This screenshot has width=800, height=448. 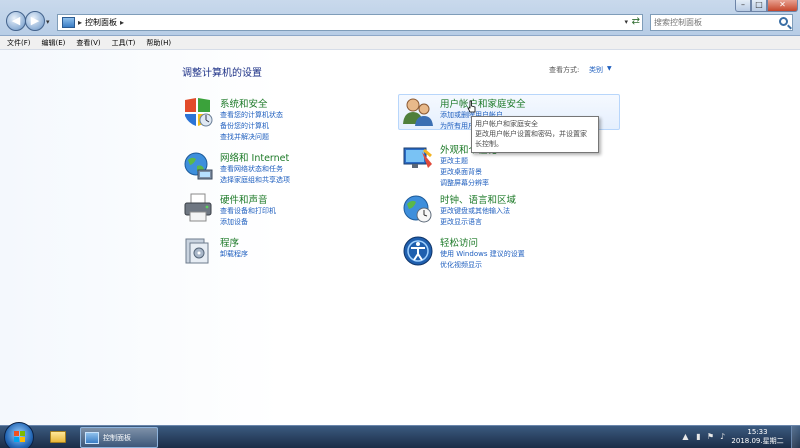 I want to click on taskbar: 控制面板 ▲ ▮ ⚑ ♪ 15:33 2018.09.星期二, so click(x=400, y=435).